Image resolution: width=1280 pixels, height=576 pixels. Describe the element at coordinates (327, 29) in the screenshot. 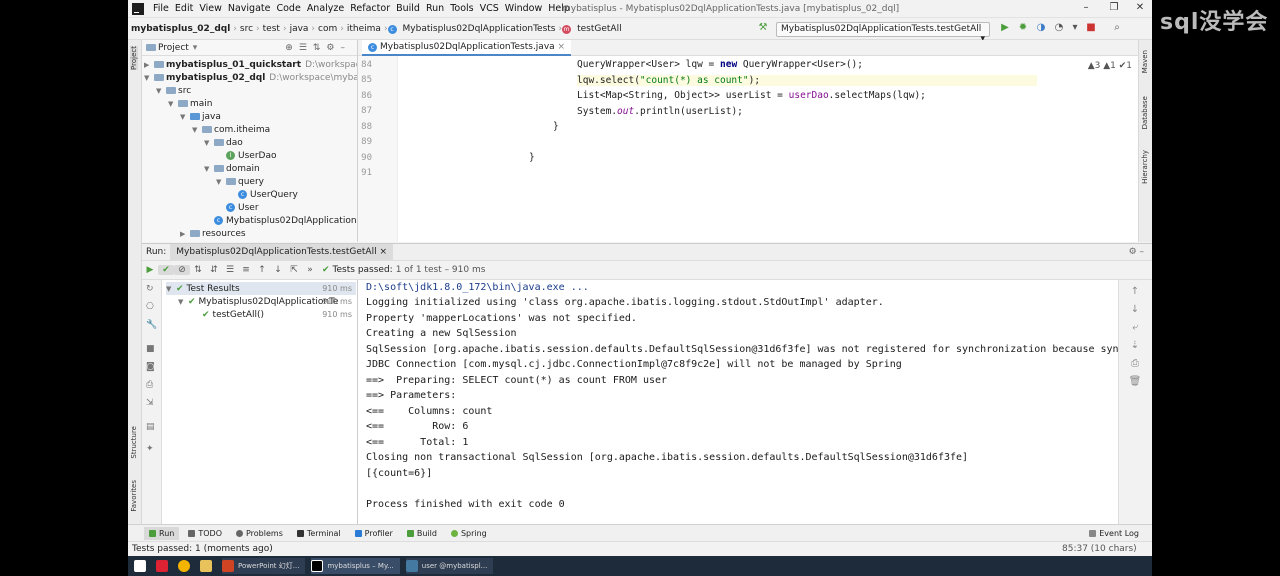

I see `breadcrumb-com: com` at that location.